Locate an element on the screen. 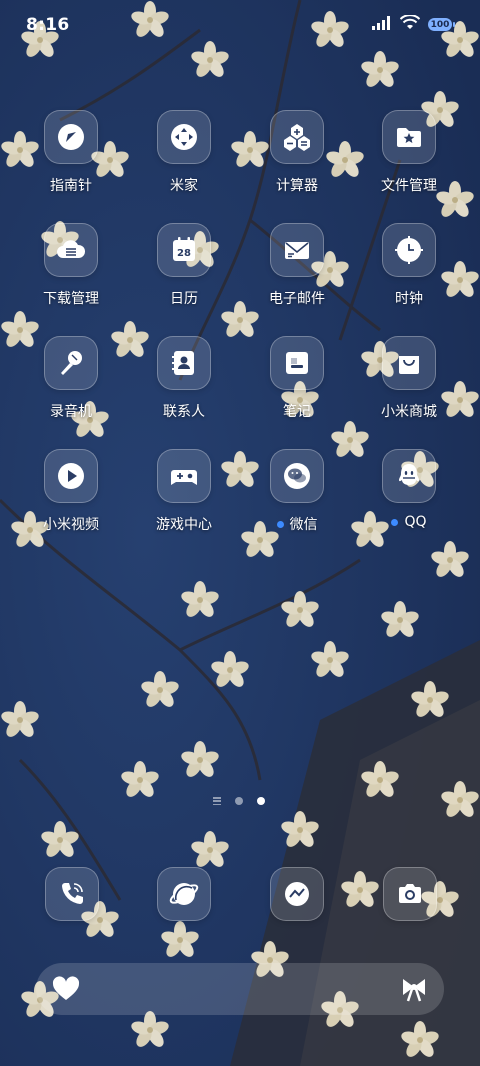  app-calendar: 28 日历 is located at coordinates (184, 265).